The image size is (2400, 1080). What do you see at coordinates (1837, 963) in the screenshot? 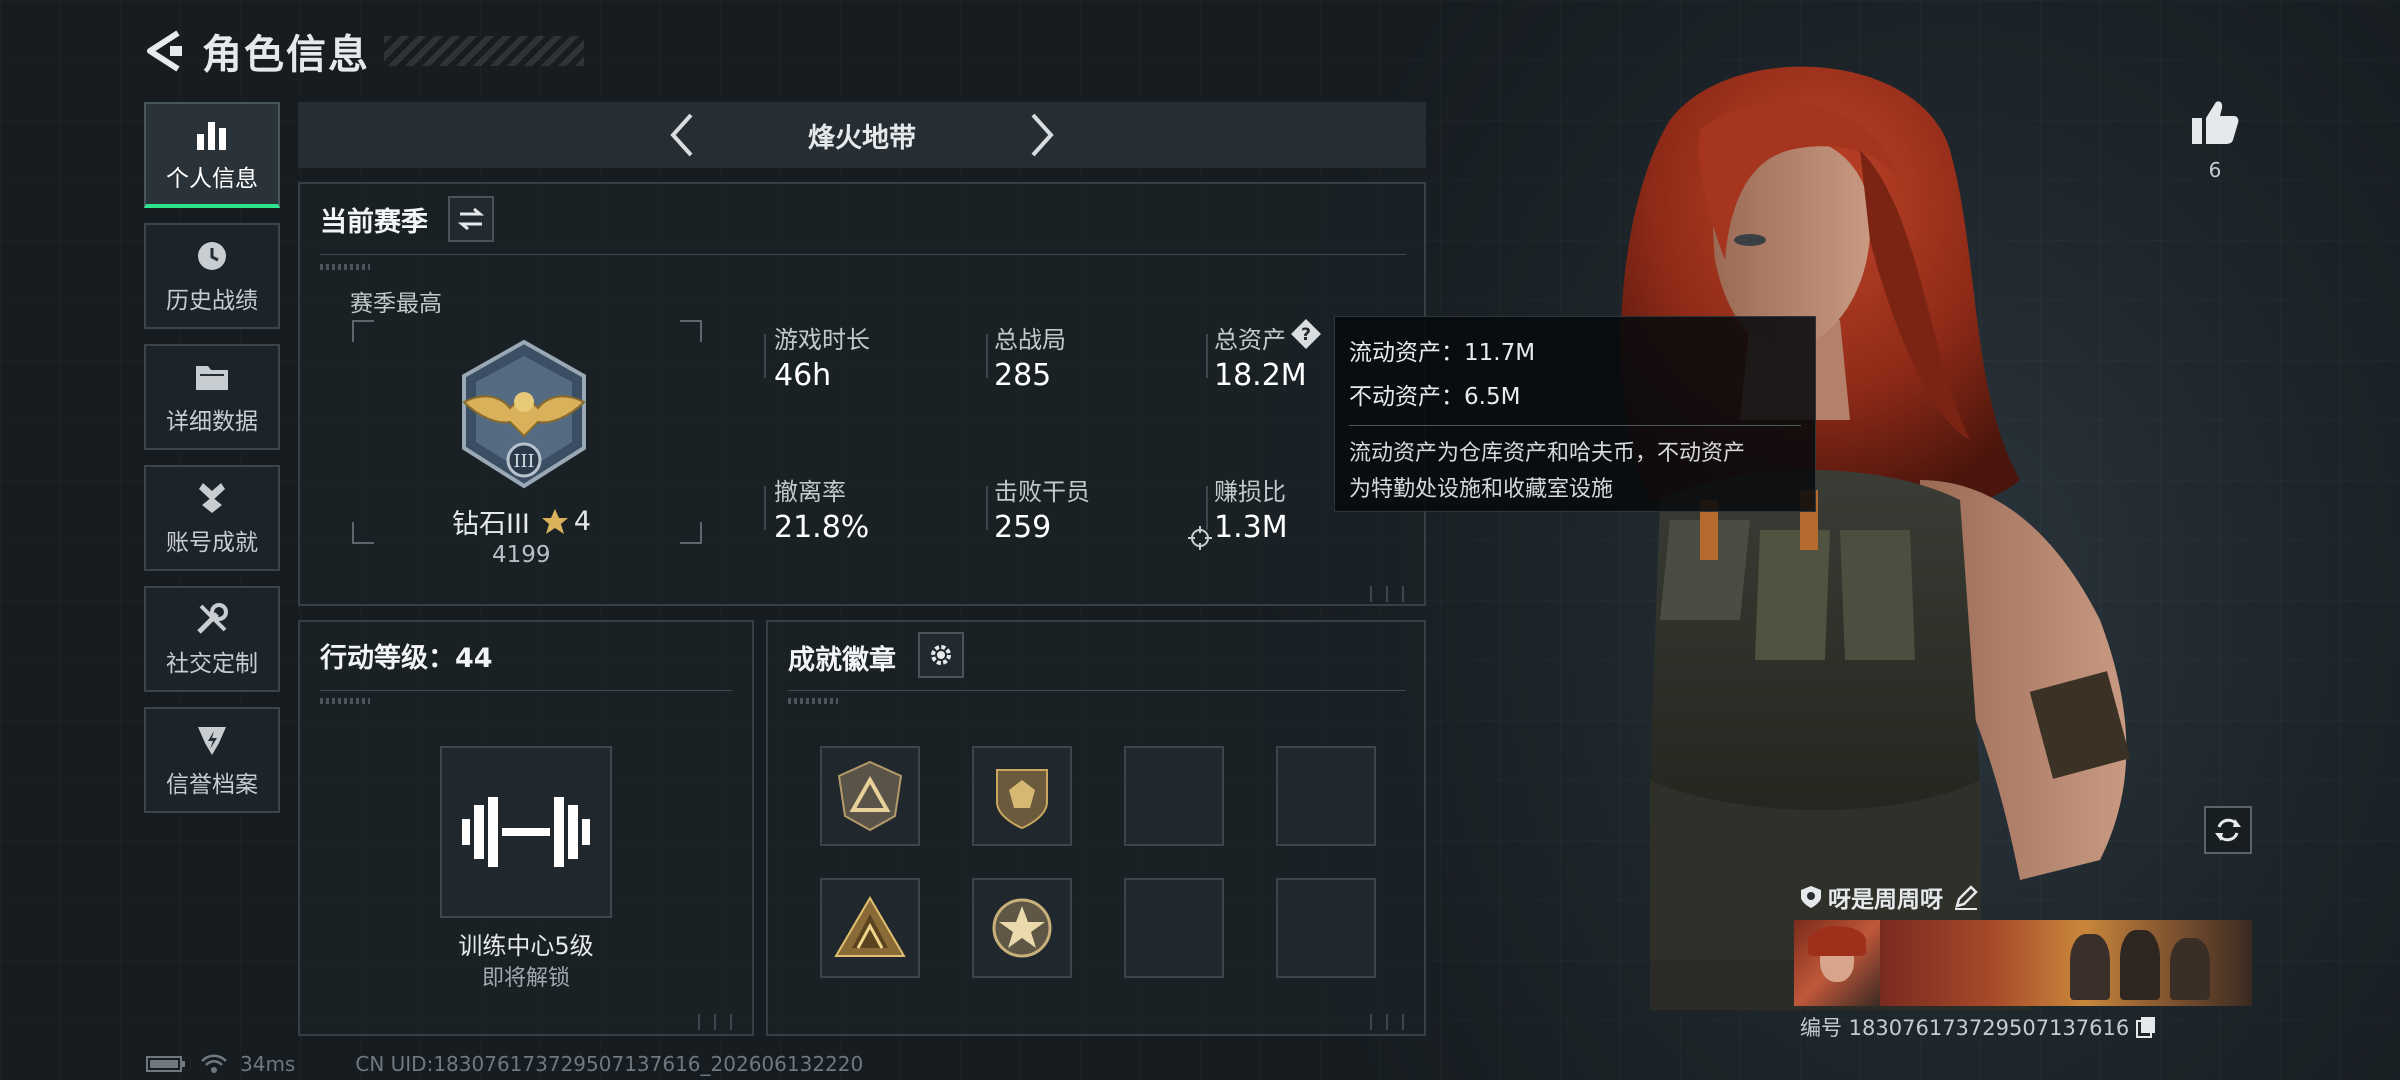
I see `player-avatar` at bounding box center [1837, 963].